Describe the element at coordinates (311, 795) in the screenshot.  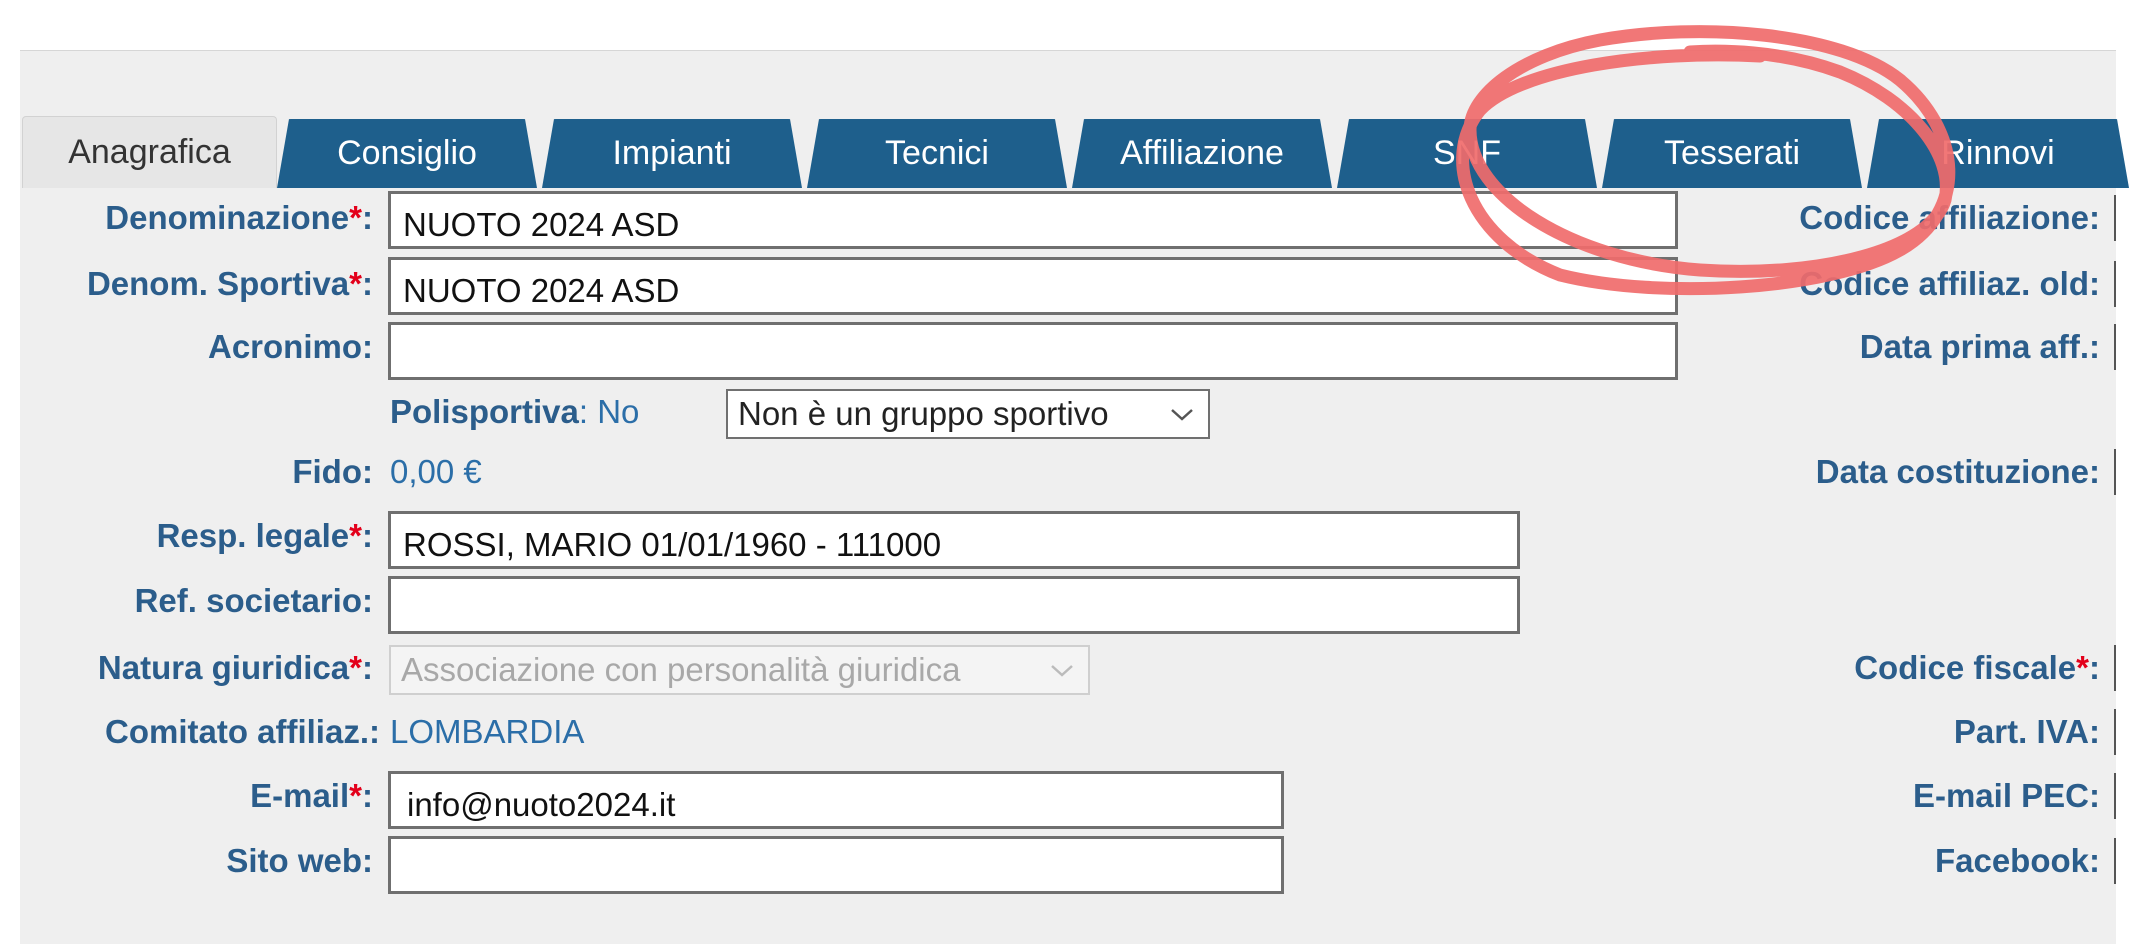
I see `email-label: E-mail*:` at that location.